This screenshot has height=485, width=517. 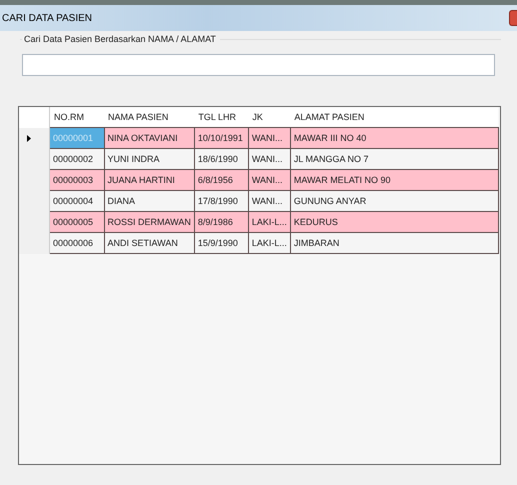 What do you see at coordinates (221, 201) in the screenshot?
I see `table-cell: 17/8/1990` at bounding box center [221, 201].